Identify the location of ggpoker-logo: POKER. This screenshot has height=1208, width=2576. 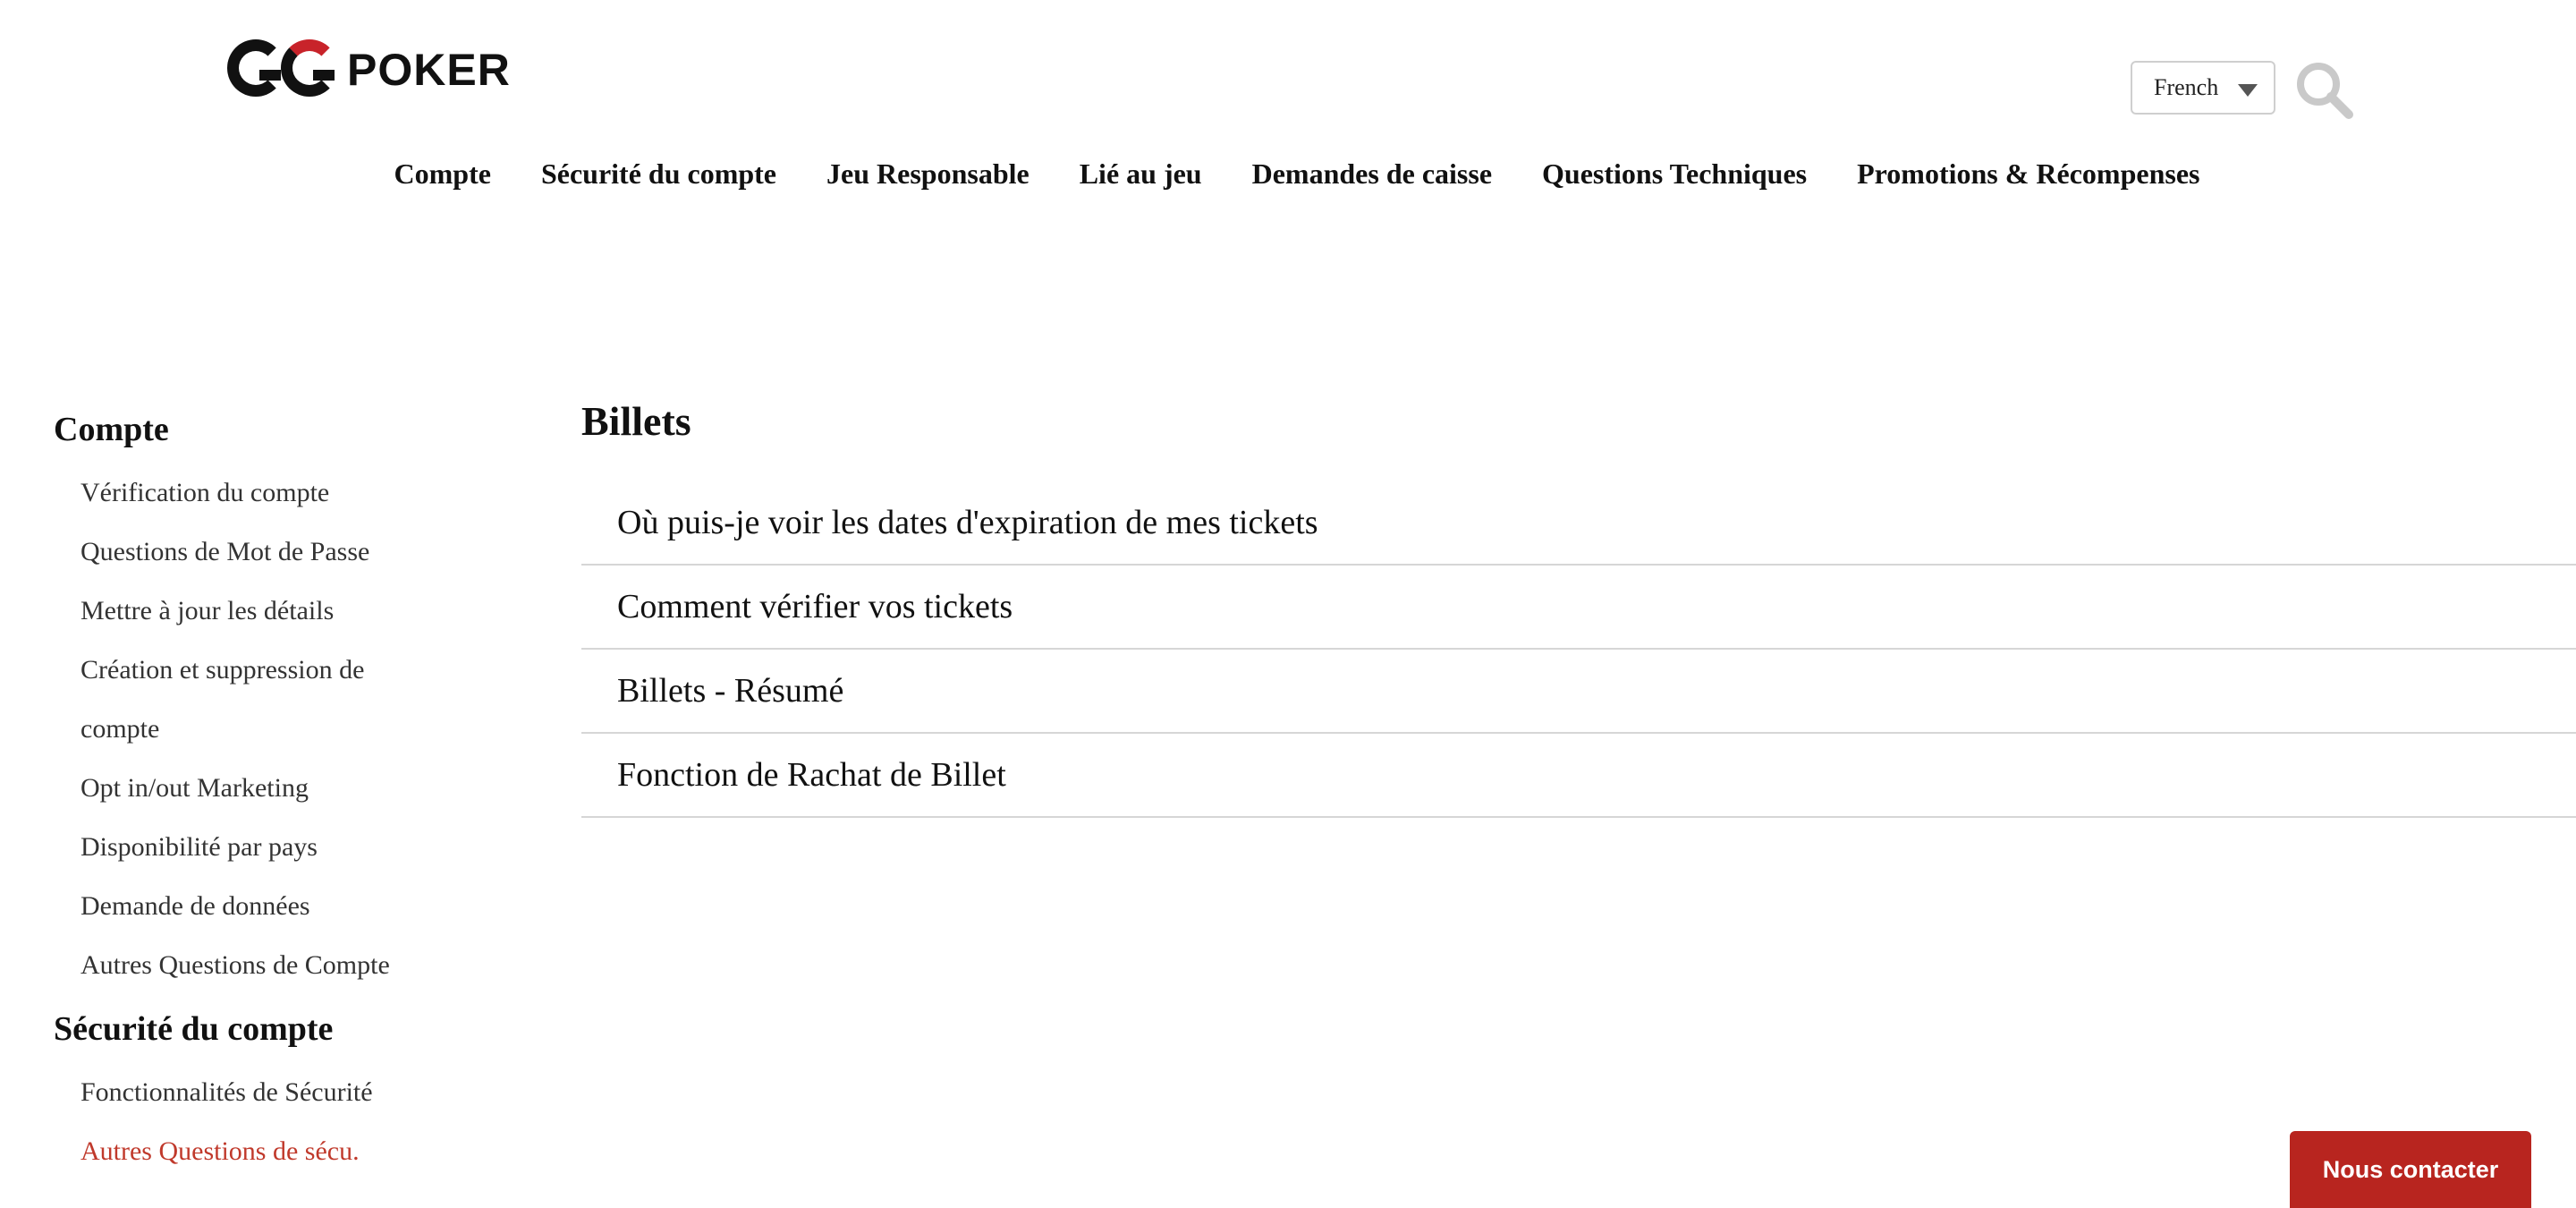
(369, 70).